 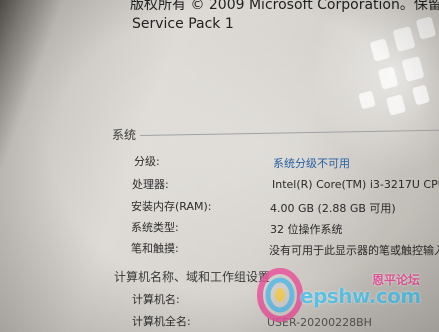 What do you see at coordinates (156, 299) in the screenshot?
I see `computer-name-label: 计算机名:` at bounding box center [156, 299].